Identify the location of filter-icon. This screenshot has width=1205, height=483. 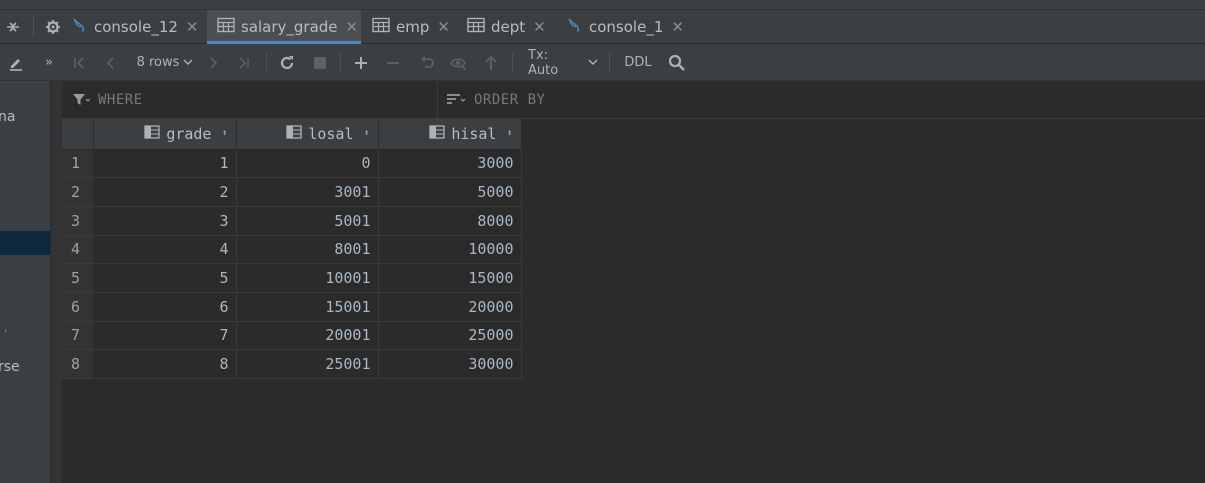
(81, 100).